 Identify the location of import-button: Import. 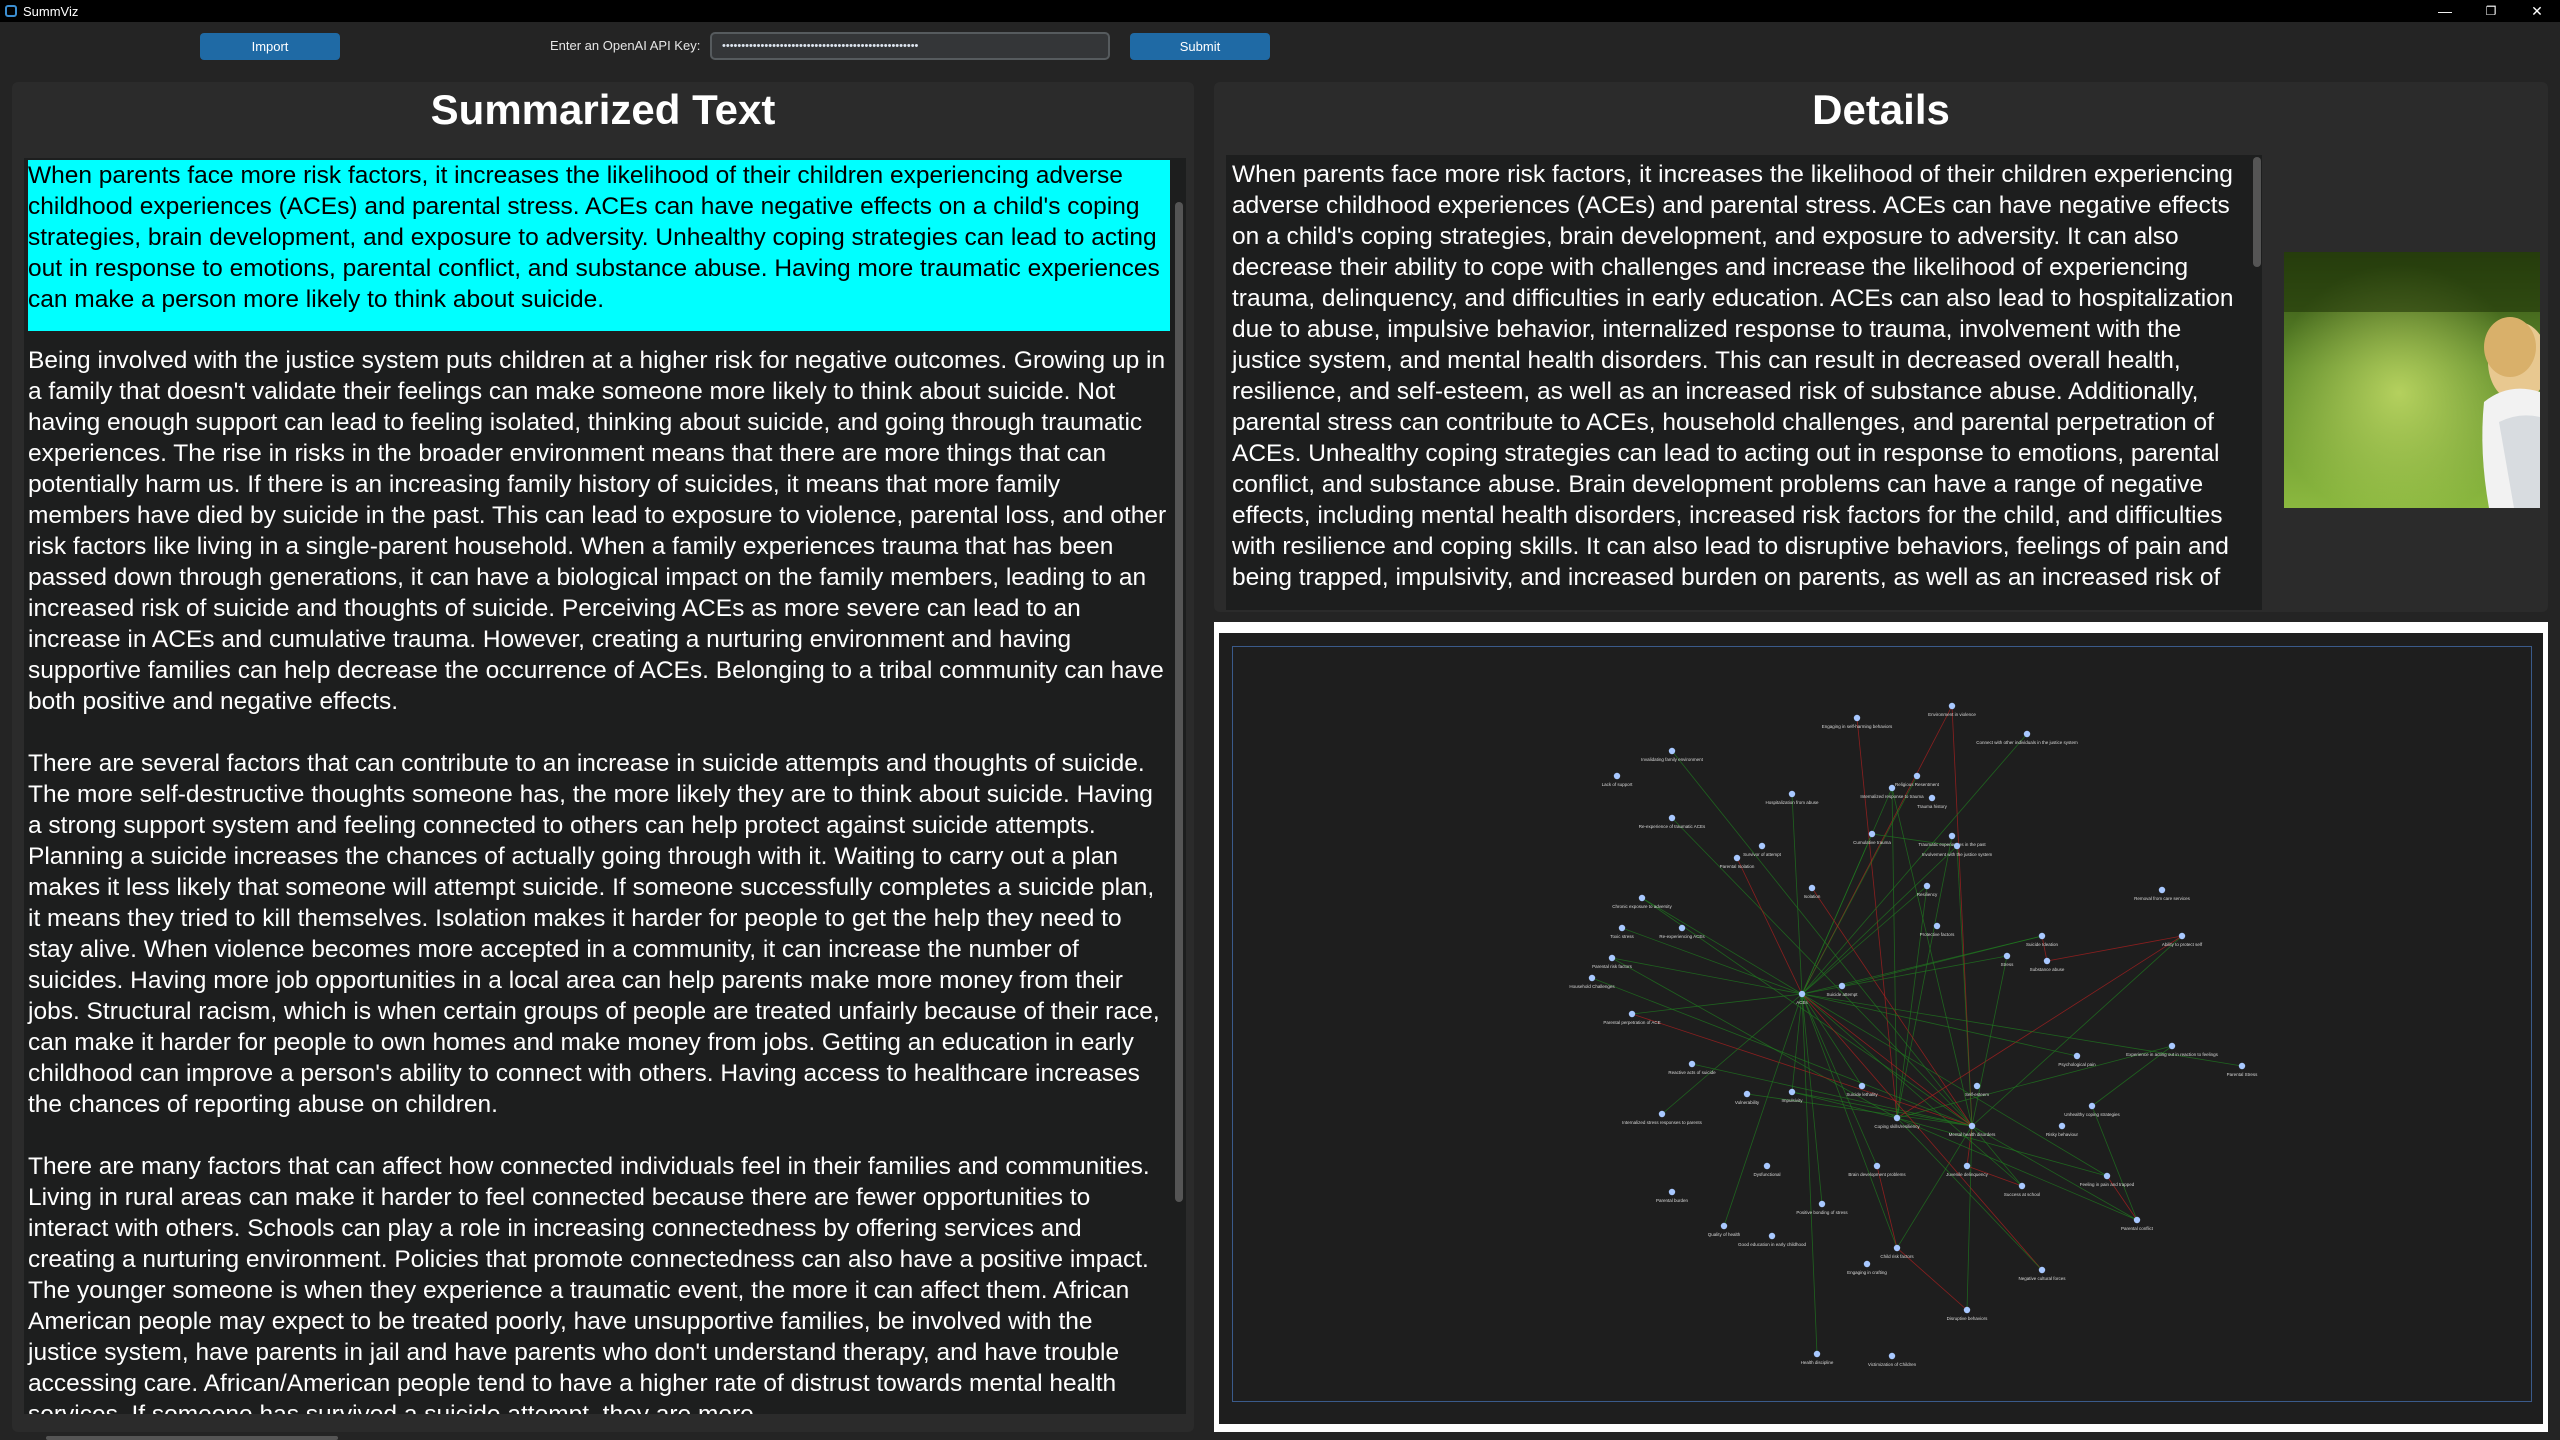
(270, 46).